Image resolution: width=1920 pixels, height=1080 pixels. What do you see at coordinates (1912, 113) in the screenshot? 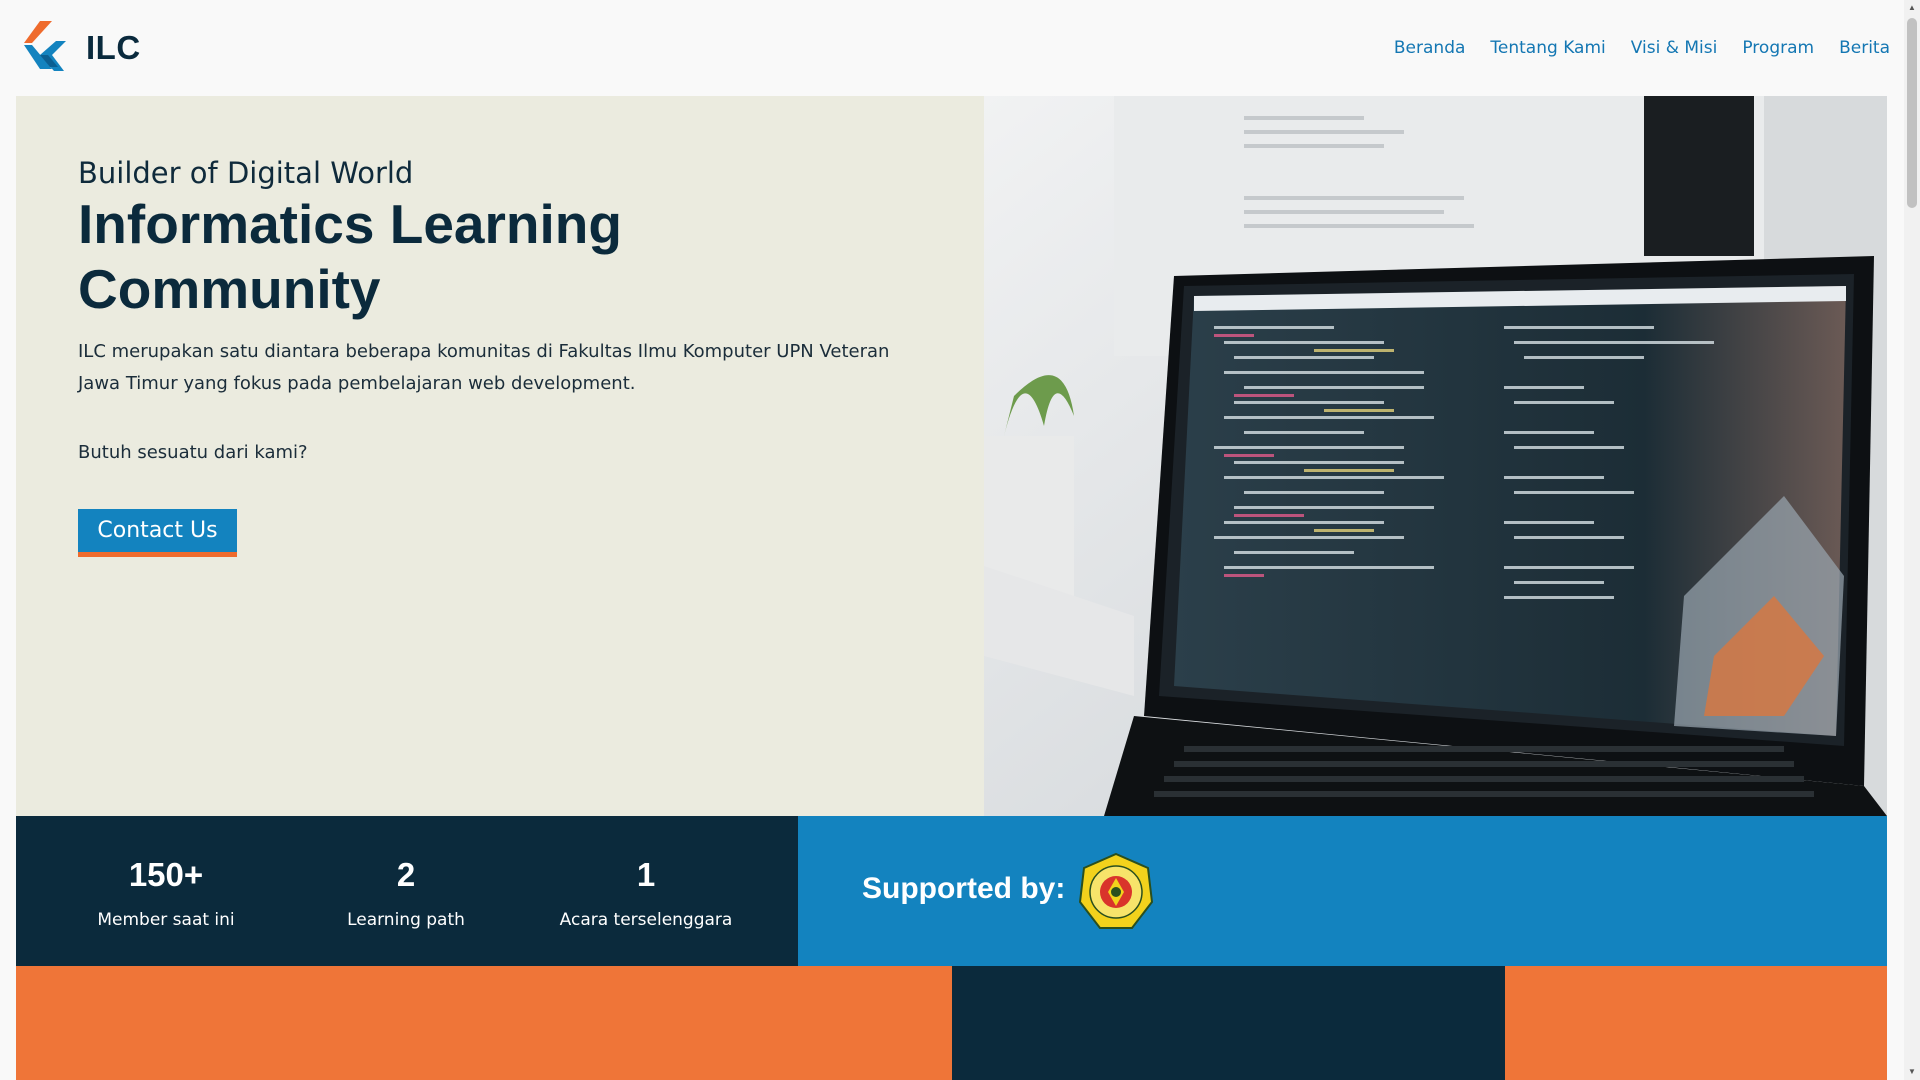
I see `scroll-thumb` at bounding box center [1912, 113].